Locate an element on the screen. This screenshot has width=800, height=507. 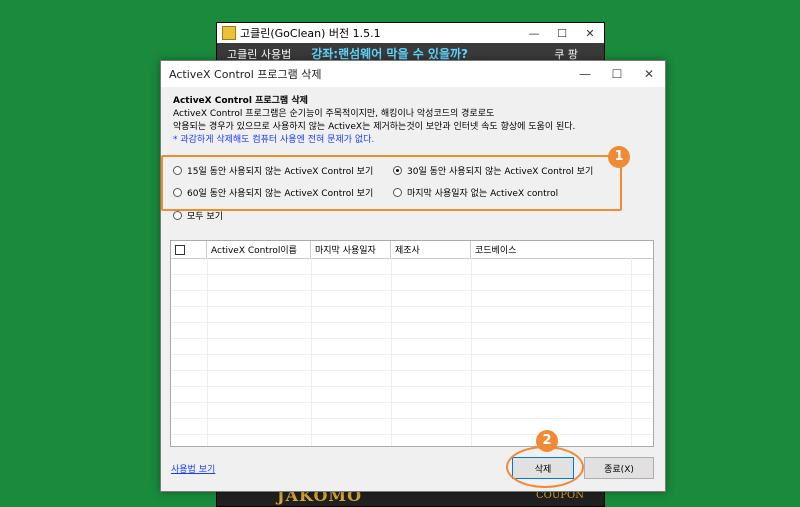
radio-60-label: 60일 동안 사용되지 않는 ActiveX Control 보기 is located at coordinates (280, 194).